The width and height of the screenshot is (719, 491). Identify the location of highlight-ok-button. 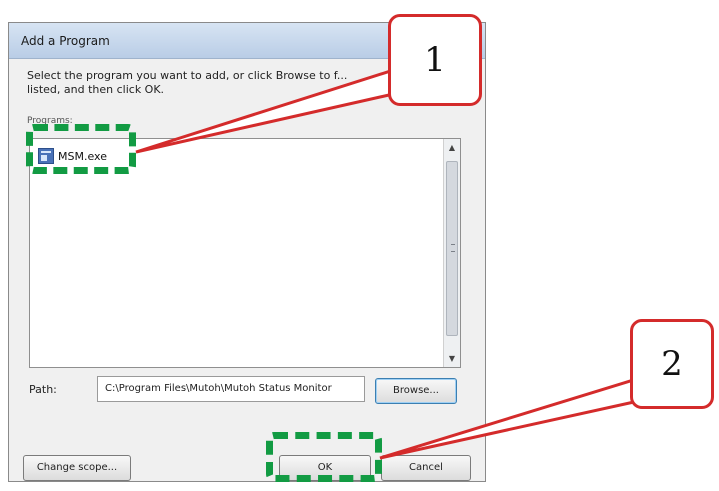
(324, 457).